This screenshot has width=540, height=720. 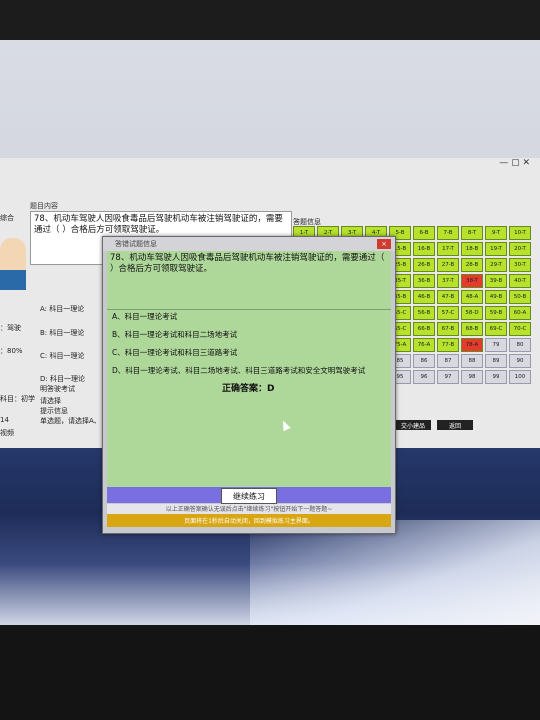 What do you see at coordinates (249, 509) in the screenshot?
I see `hint-text: 以上正确答案确认无误后点击"继续练习"按钮开始下一题答题~` at bounding box center [249, 509].